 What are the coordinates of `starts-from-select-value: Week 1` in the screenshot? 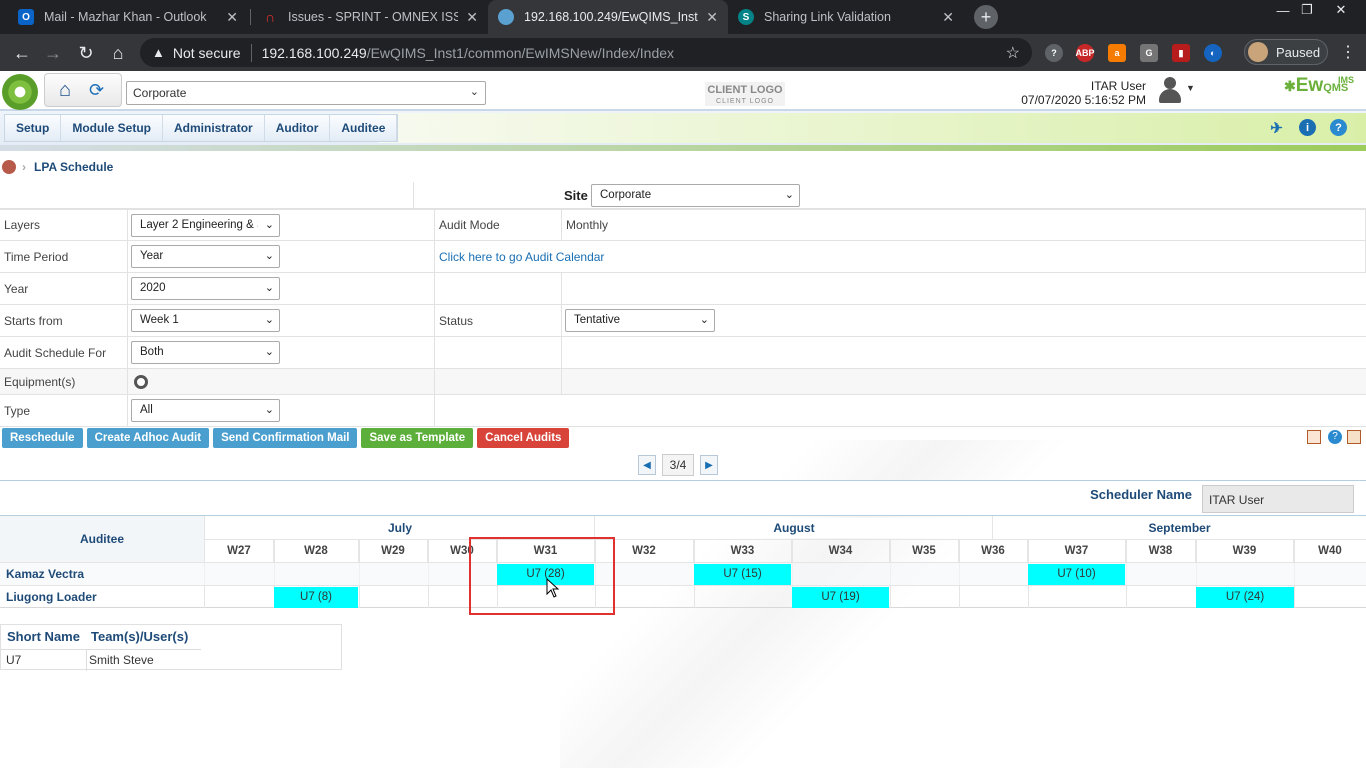 It's located at (159, 320).